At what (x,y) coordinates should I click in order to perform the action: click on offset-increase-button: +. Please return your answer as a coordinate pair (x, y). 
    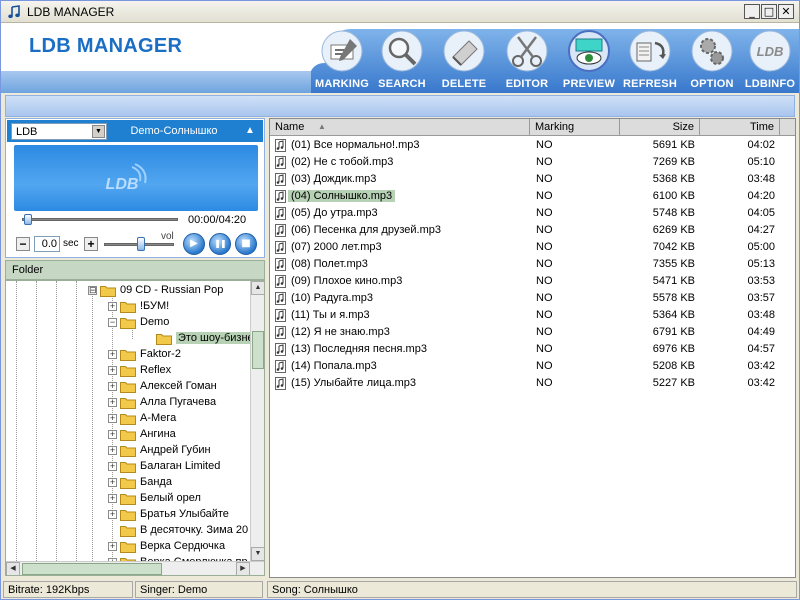
    Looking at the image, I should click on (91, 244).